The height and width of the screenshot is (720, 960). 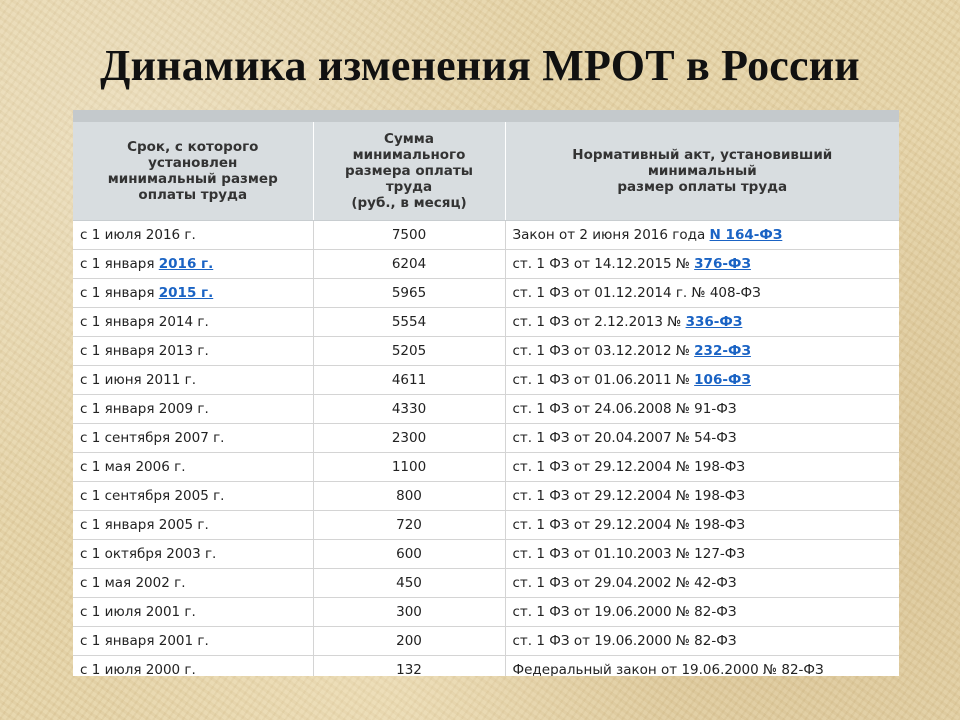 I want to click on date-cell: с 1 января 2015 г., so click(x=193, y=293).